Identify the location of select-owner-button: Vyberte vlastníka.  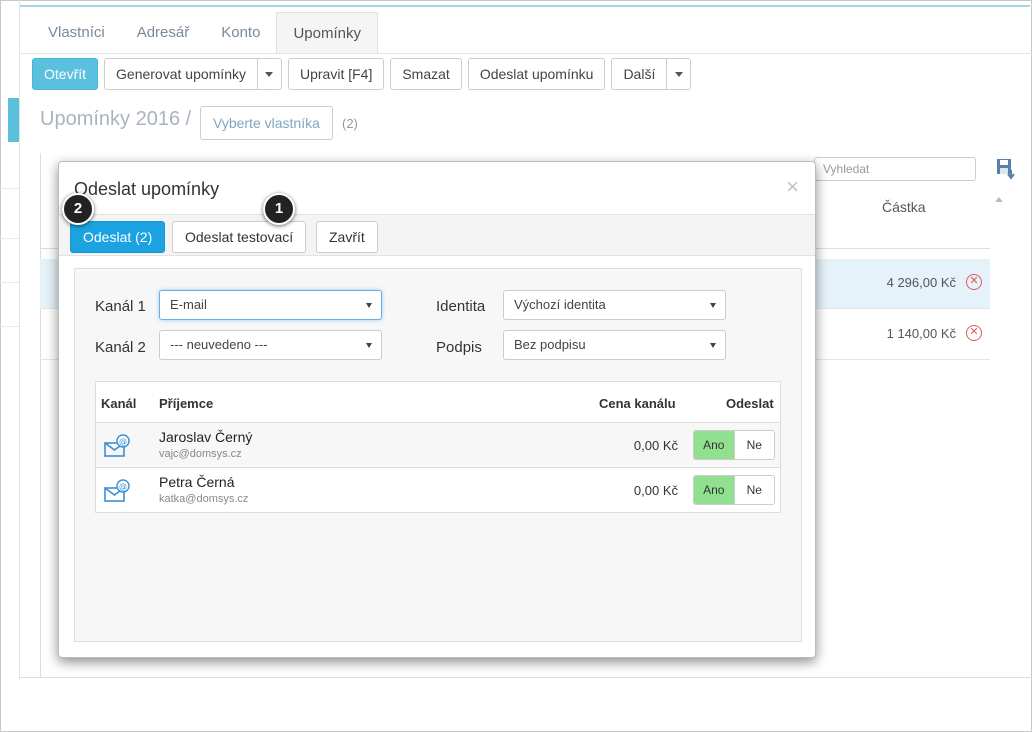
(266, 123).